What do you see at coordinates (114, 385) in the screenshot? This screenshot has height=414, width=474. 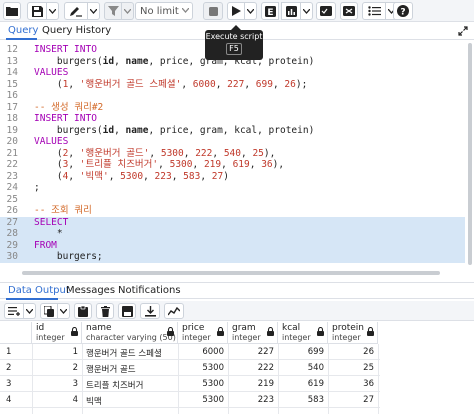 I see `cell-name: 트리플 치즈버거` at bounding box center [114, 385].